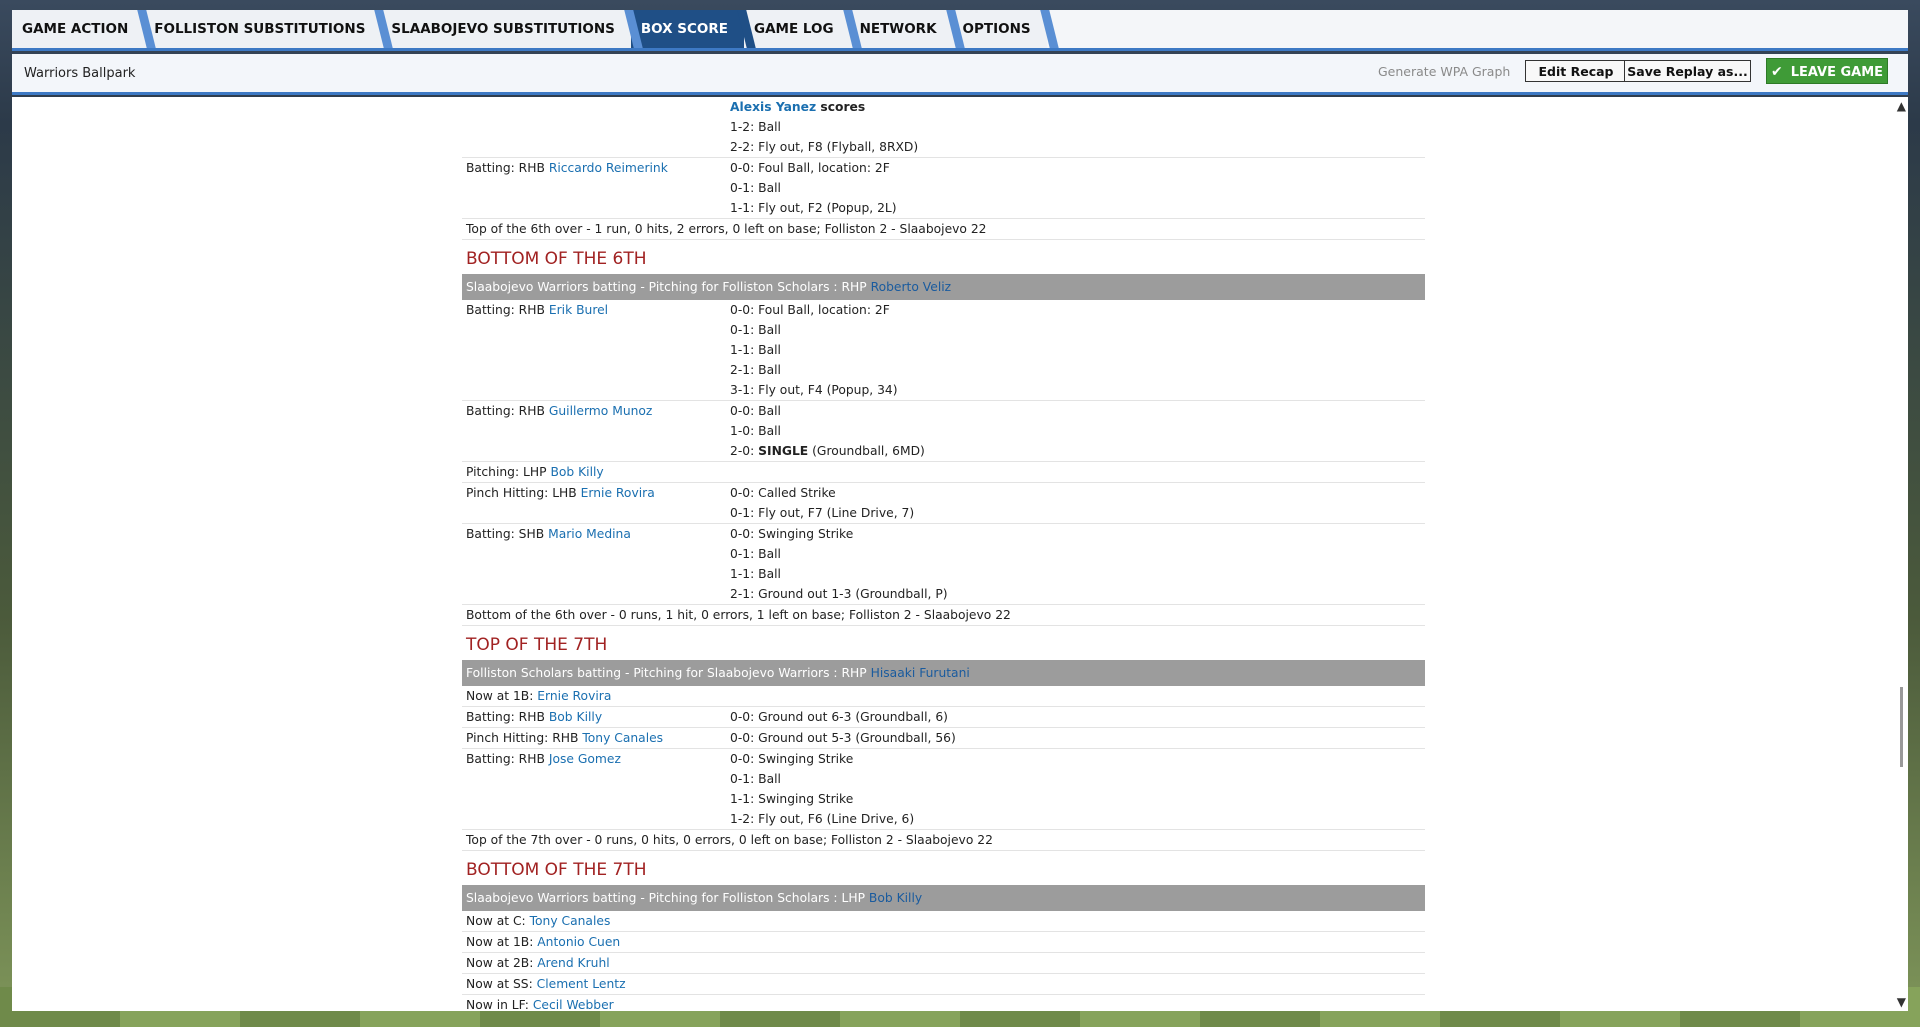  I want to click on batter-role: Batting: SHB, so click(507, 534).